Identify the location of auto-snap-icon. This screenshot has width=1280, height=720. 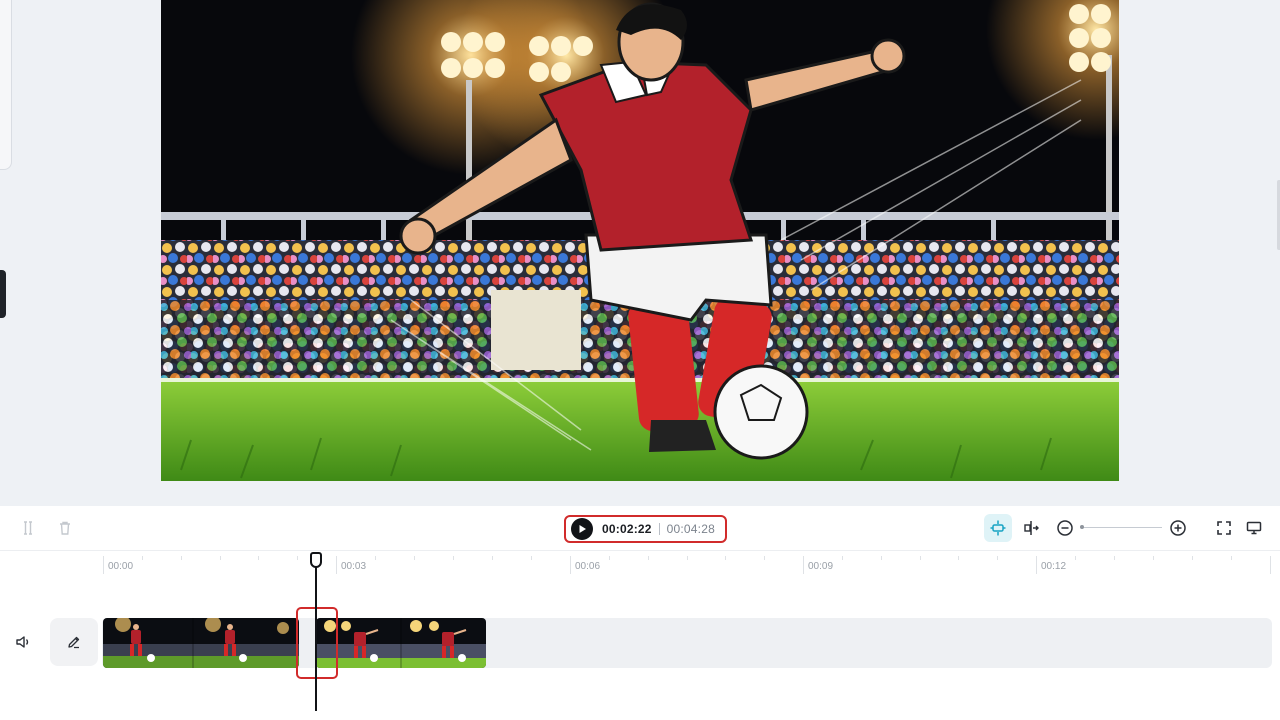
(998, 528).